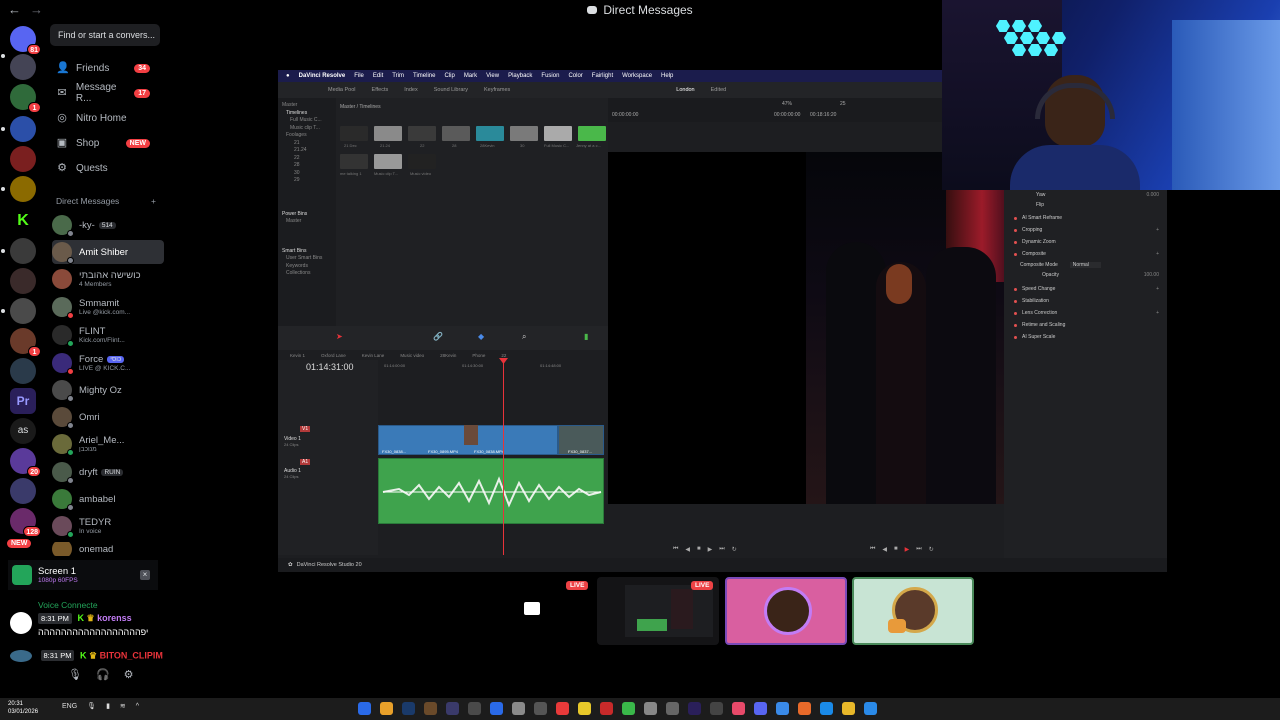 This screenshot has height=720, width=1280. What do you see at coordinates (699, 549) in the screenshot?
I see `stop-icon: ■` at bounding box center [699, 549].